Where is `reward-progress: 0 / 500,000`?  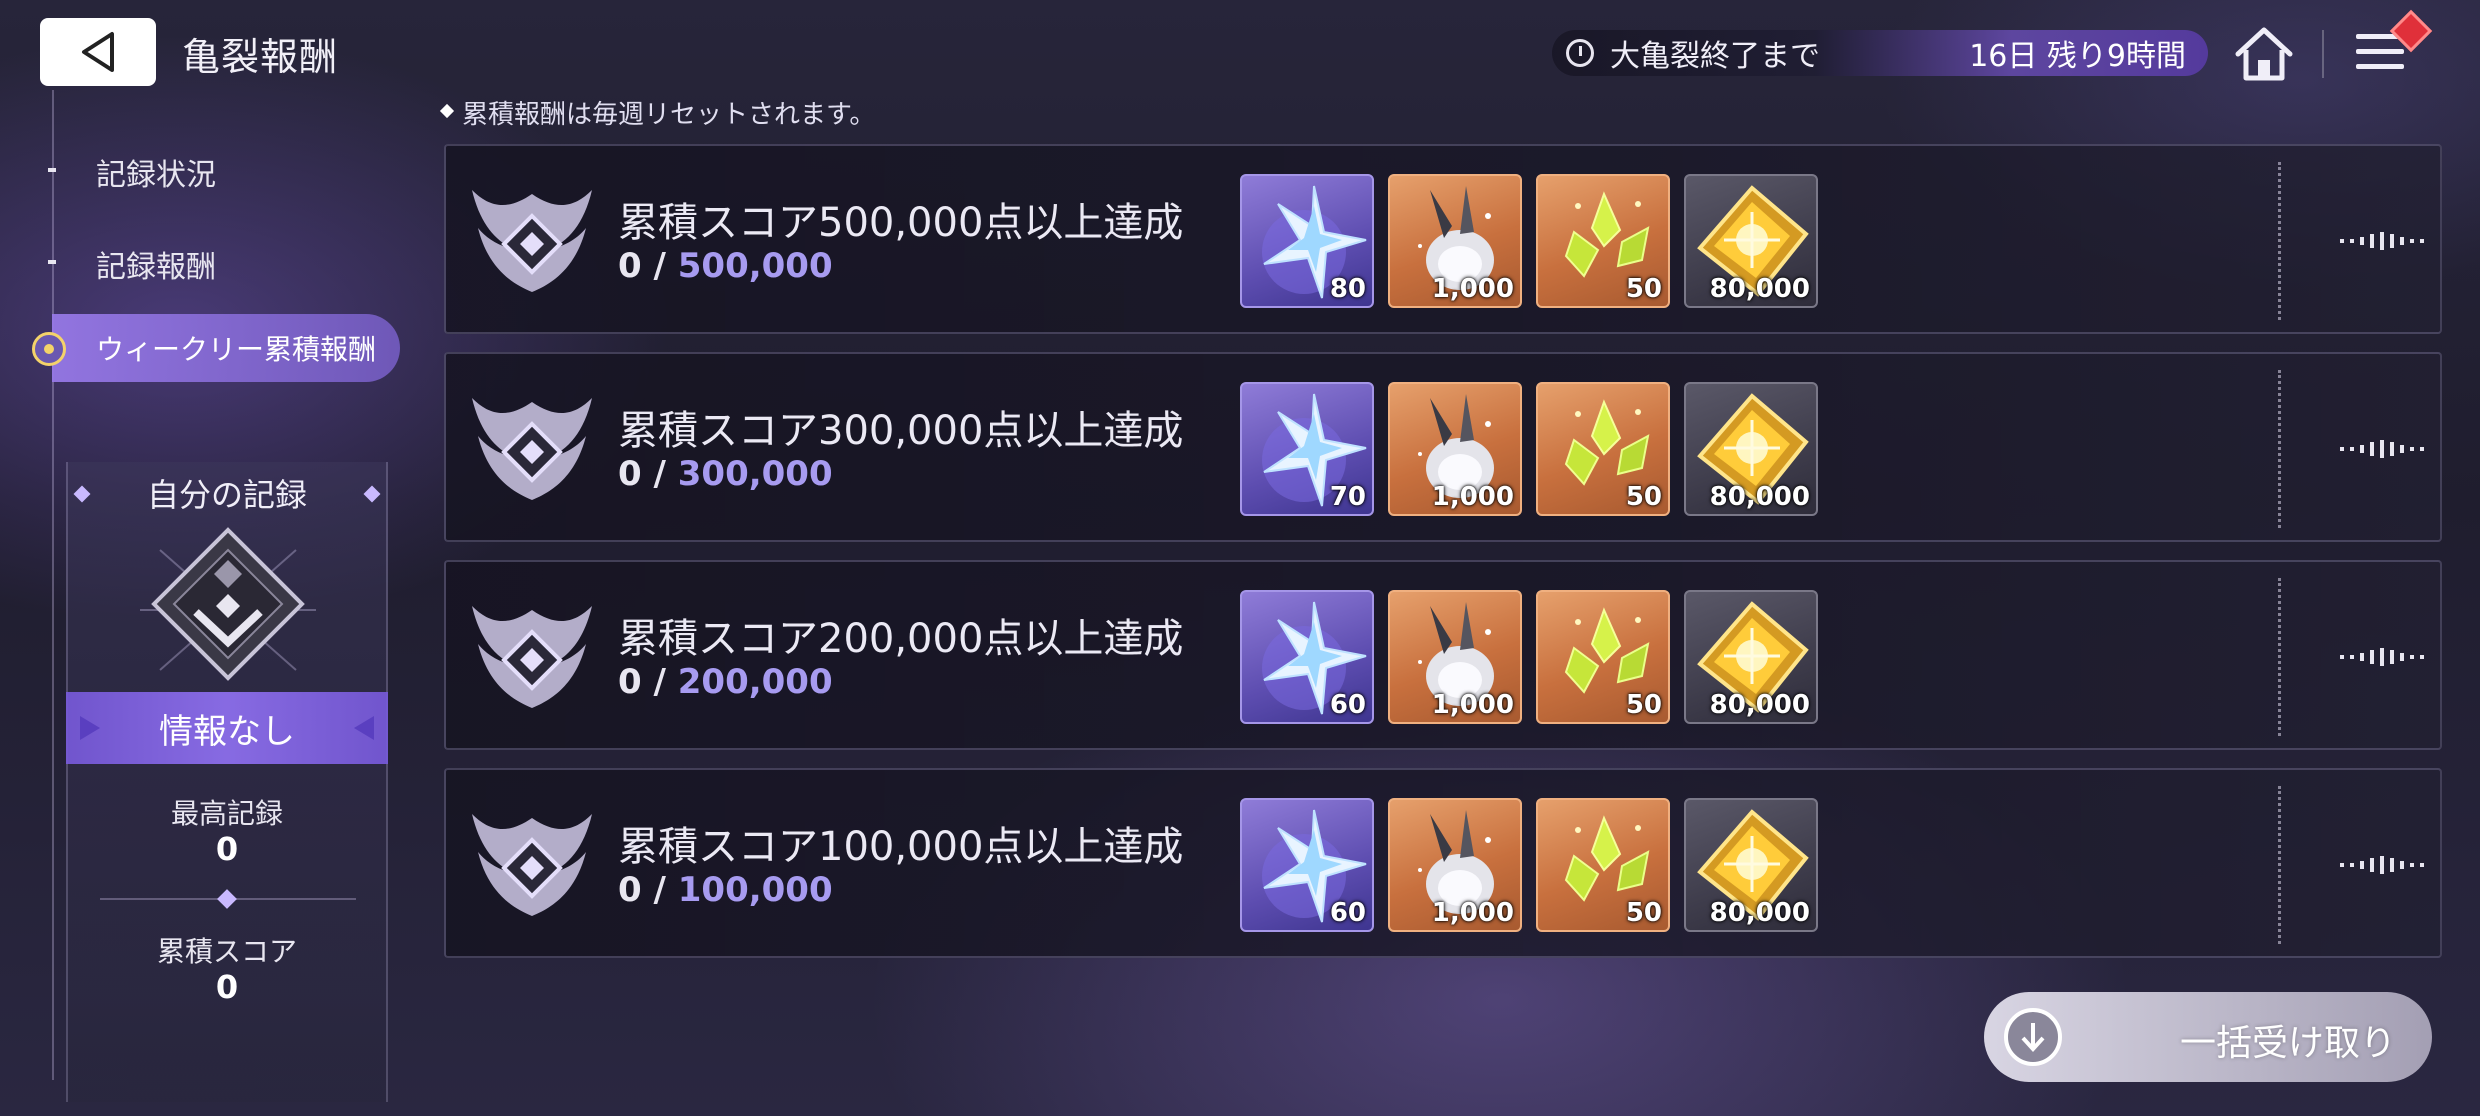 reward-progress: 0 / 500,000 is located at coordinates (725, 266).